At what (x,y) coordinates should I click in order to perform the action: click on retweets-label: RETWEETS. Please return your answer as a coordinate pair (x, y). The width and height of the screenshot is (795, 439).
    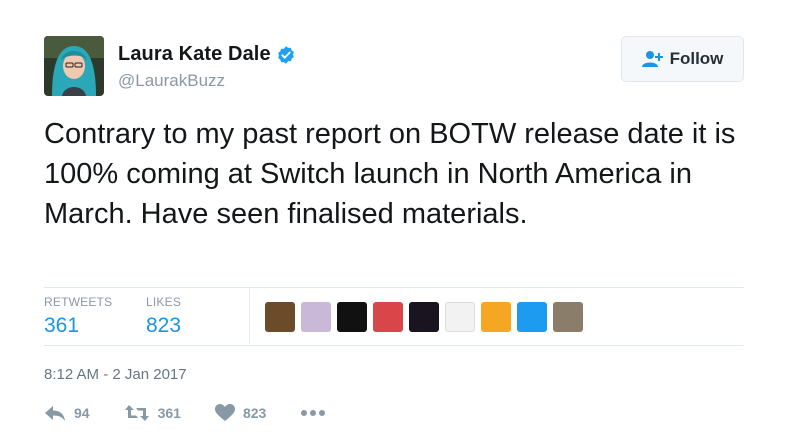
    Looking at the image, I should click on (78, 302).